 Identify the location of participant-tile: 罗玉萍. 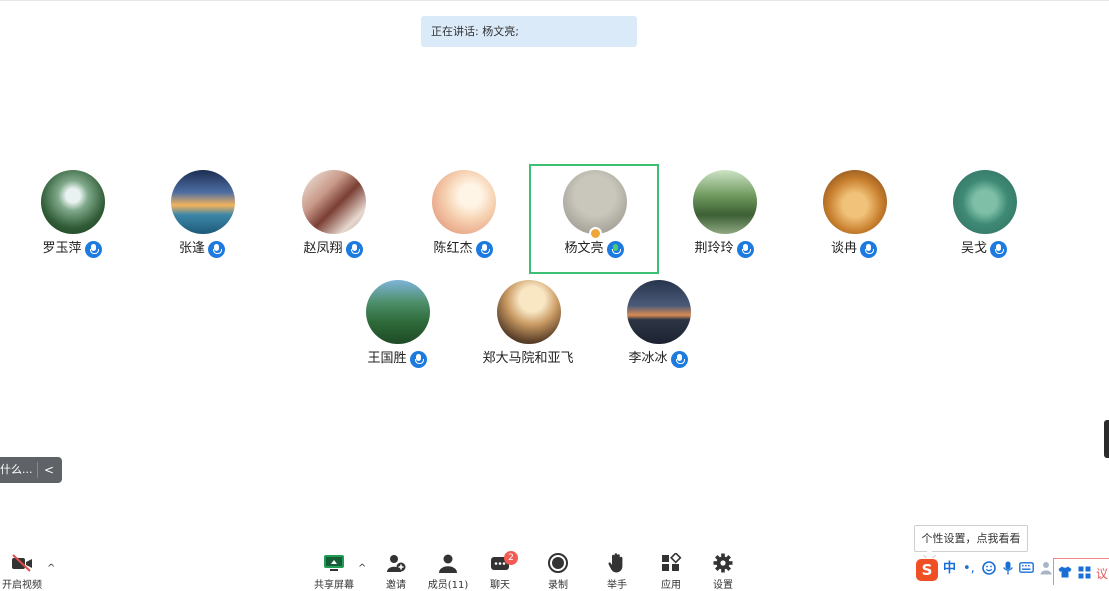
(72, 220).